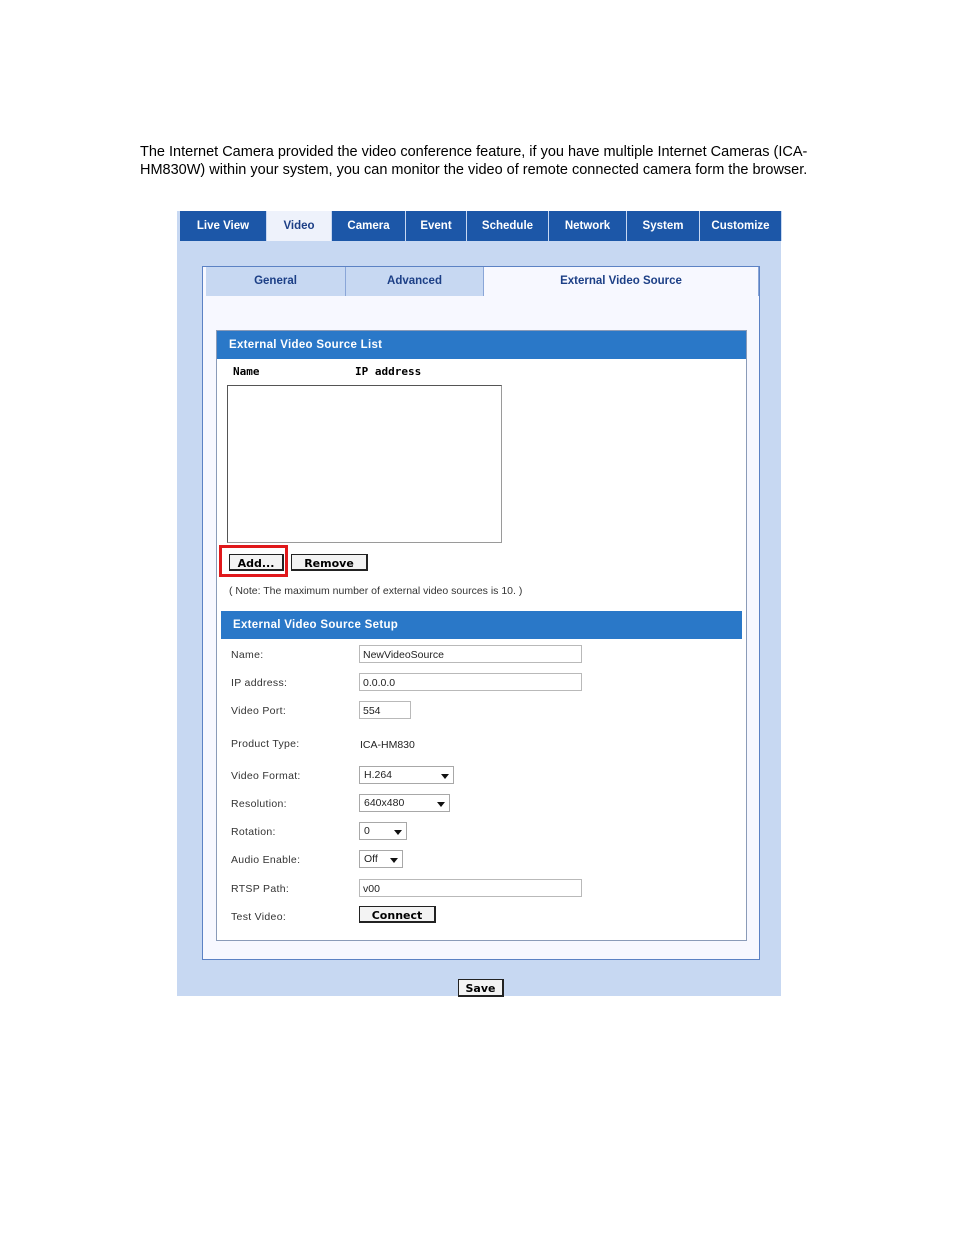 The width and height of the screenshot is (954, 1235). What do you see at coordinates (741, 226) in the screenshot?
I see `tab-customize: Customize` at bounding box center [741, 226].